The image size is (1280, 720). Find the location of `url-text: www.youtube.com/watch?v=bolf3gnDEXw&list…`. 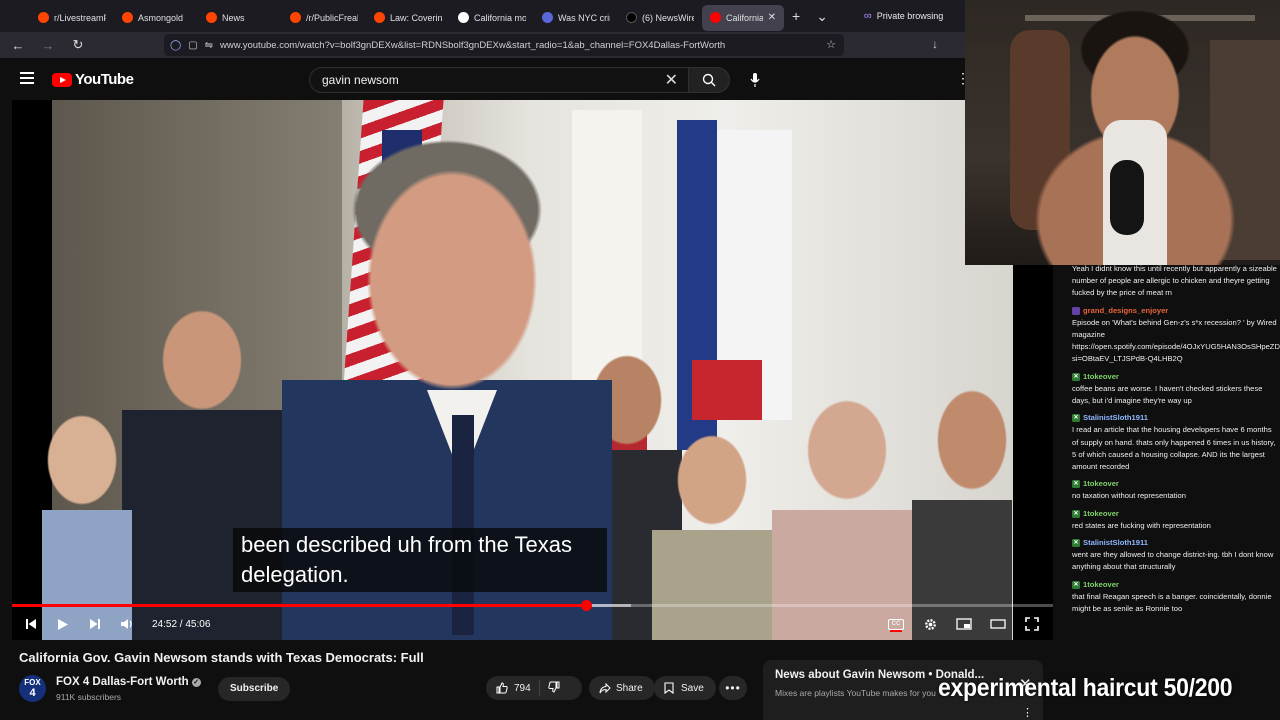

url-text: www.youtube.com/watch?v=bolf3gnDEXw&list… is located at coordinates (472, 45).